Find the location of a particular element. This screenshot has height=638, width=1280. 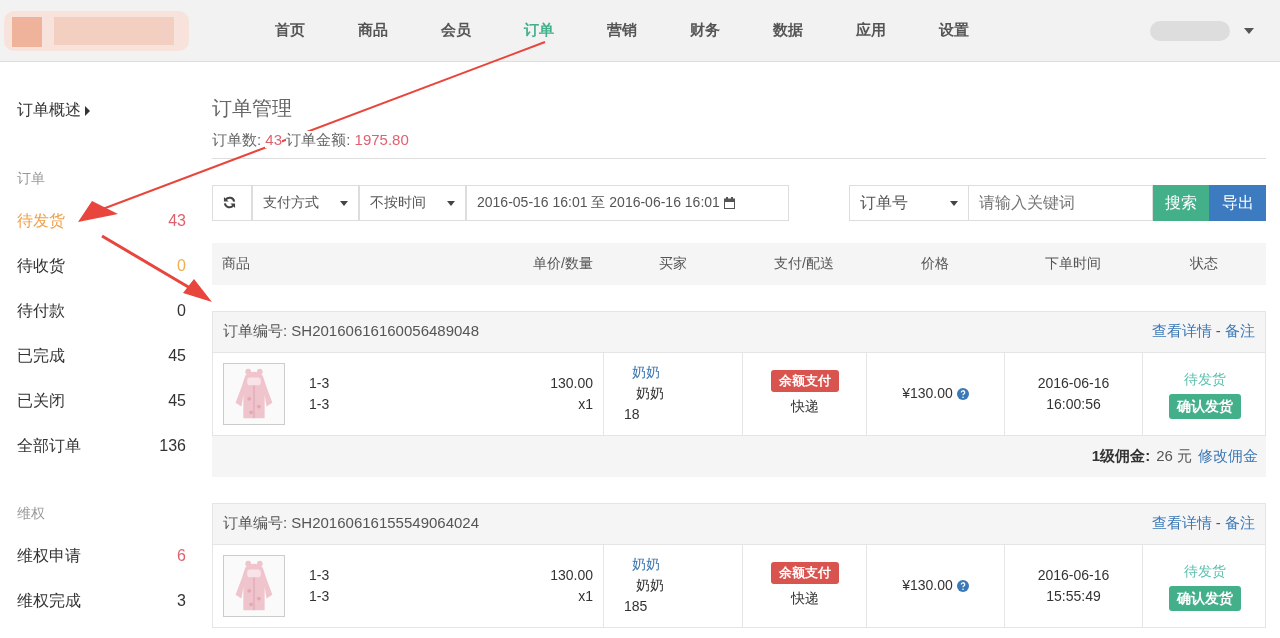

refresh-button is located at coordinates (232, 202).